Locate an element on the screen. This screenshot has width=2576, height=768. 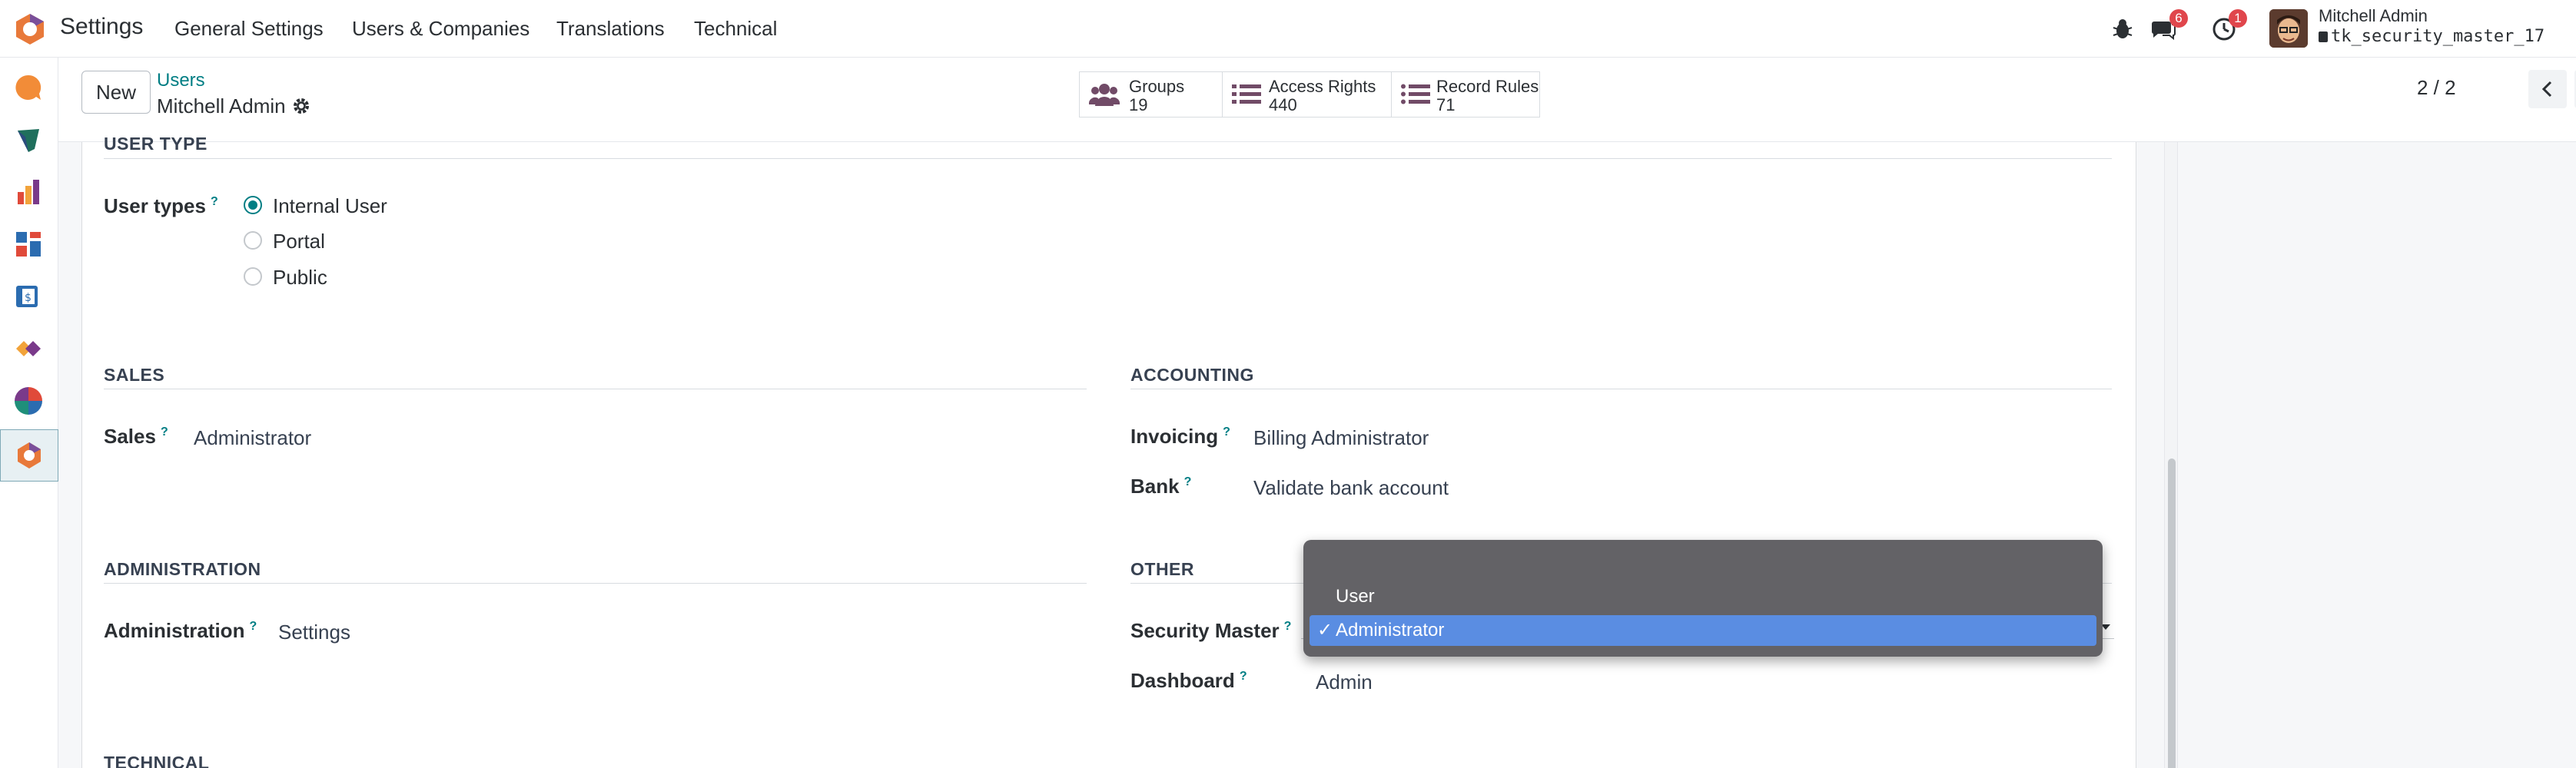
radio-portal is located at coordinates (253, 240).